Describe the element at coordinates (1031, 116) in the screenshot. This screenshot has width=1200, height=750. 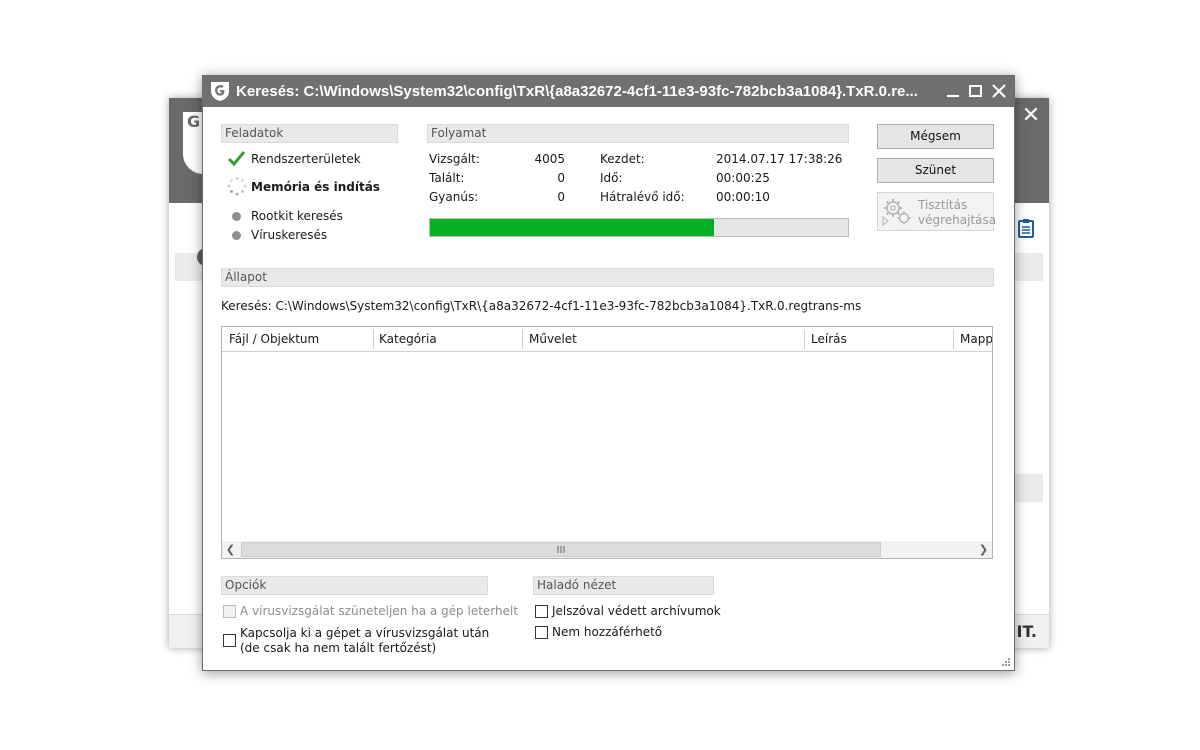
I see `background-close-icon: ✕` at that location.